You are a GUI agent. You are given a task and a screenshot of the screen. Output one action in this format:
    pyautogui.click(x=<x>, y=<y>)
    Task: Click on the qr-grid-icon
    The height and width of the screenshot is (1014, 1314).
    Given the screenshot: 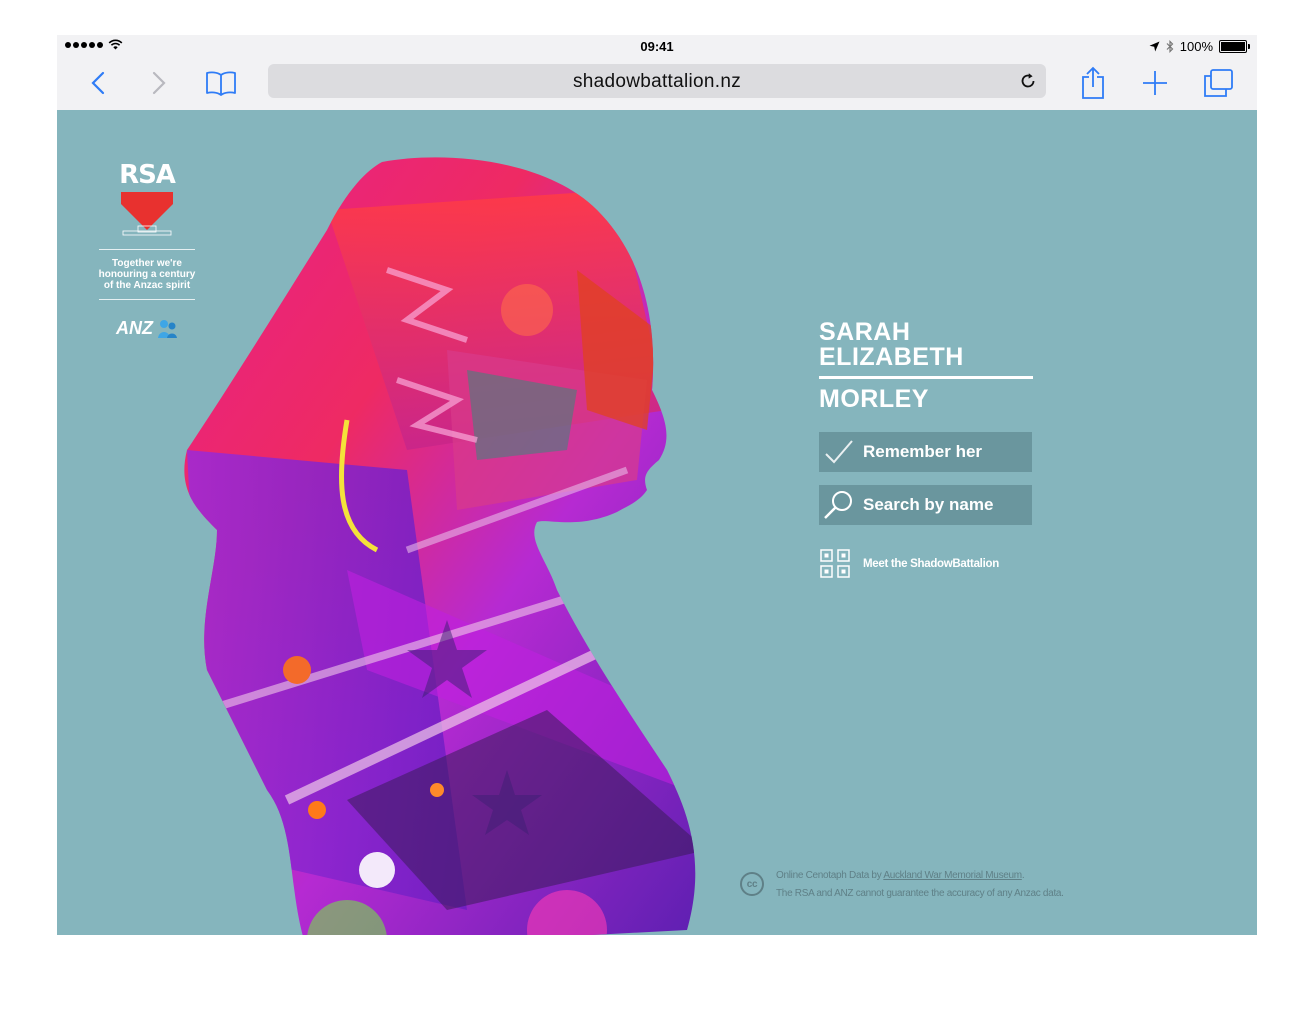 What is the action you would take?
    pyautogui.click(x=835, y=563)
    